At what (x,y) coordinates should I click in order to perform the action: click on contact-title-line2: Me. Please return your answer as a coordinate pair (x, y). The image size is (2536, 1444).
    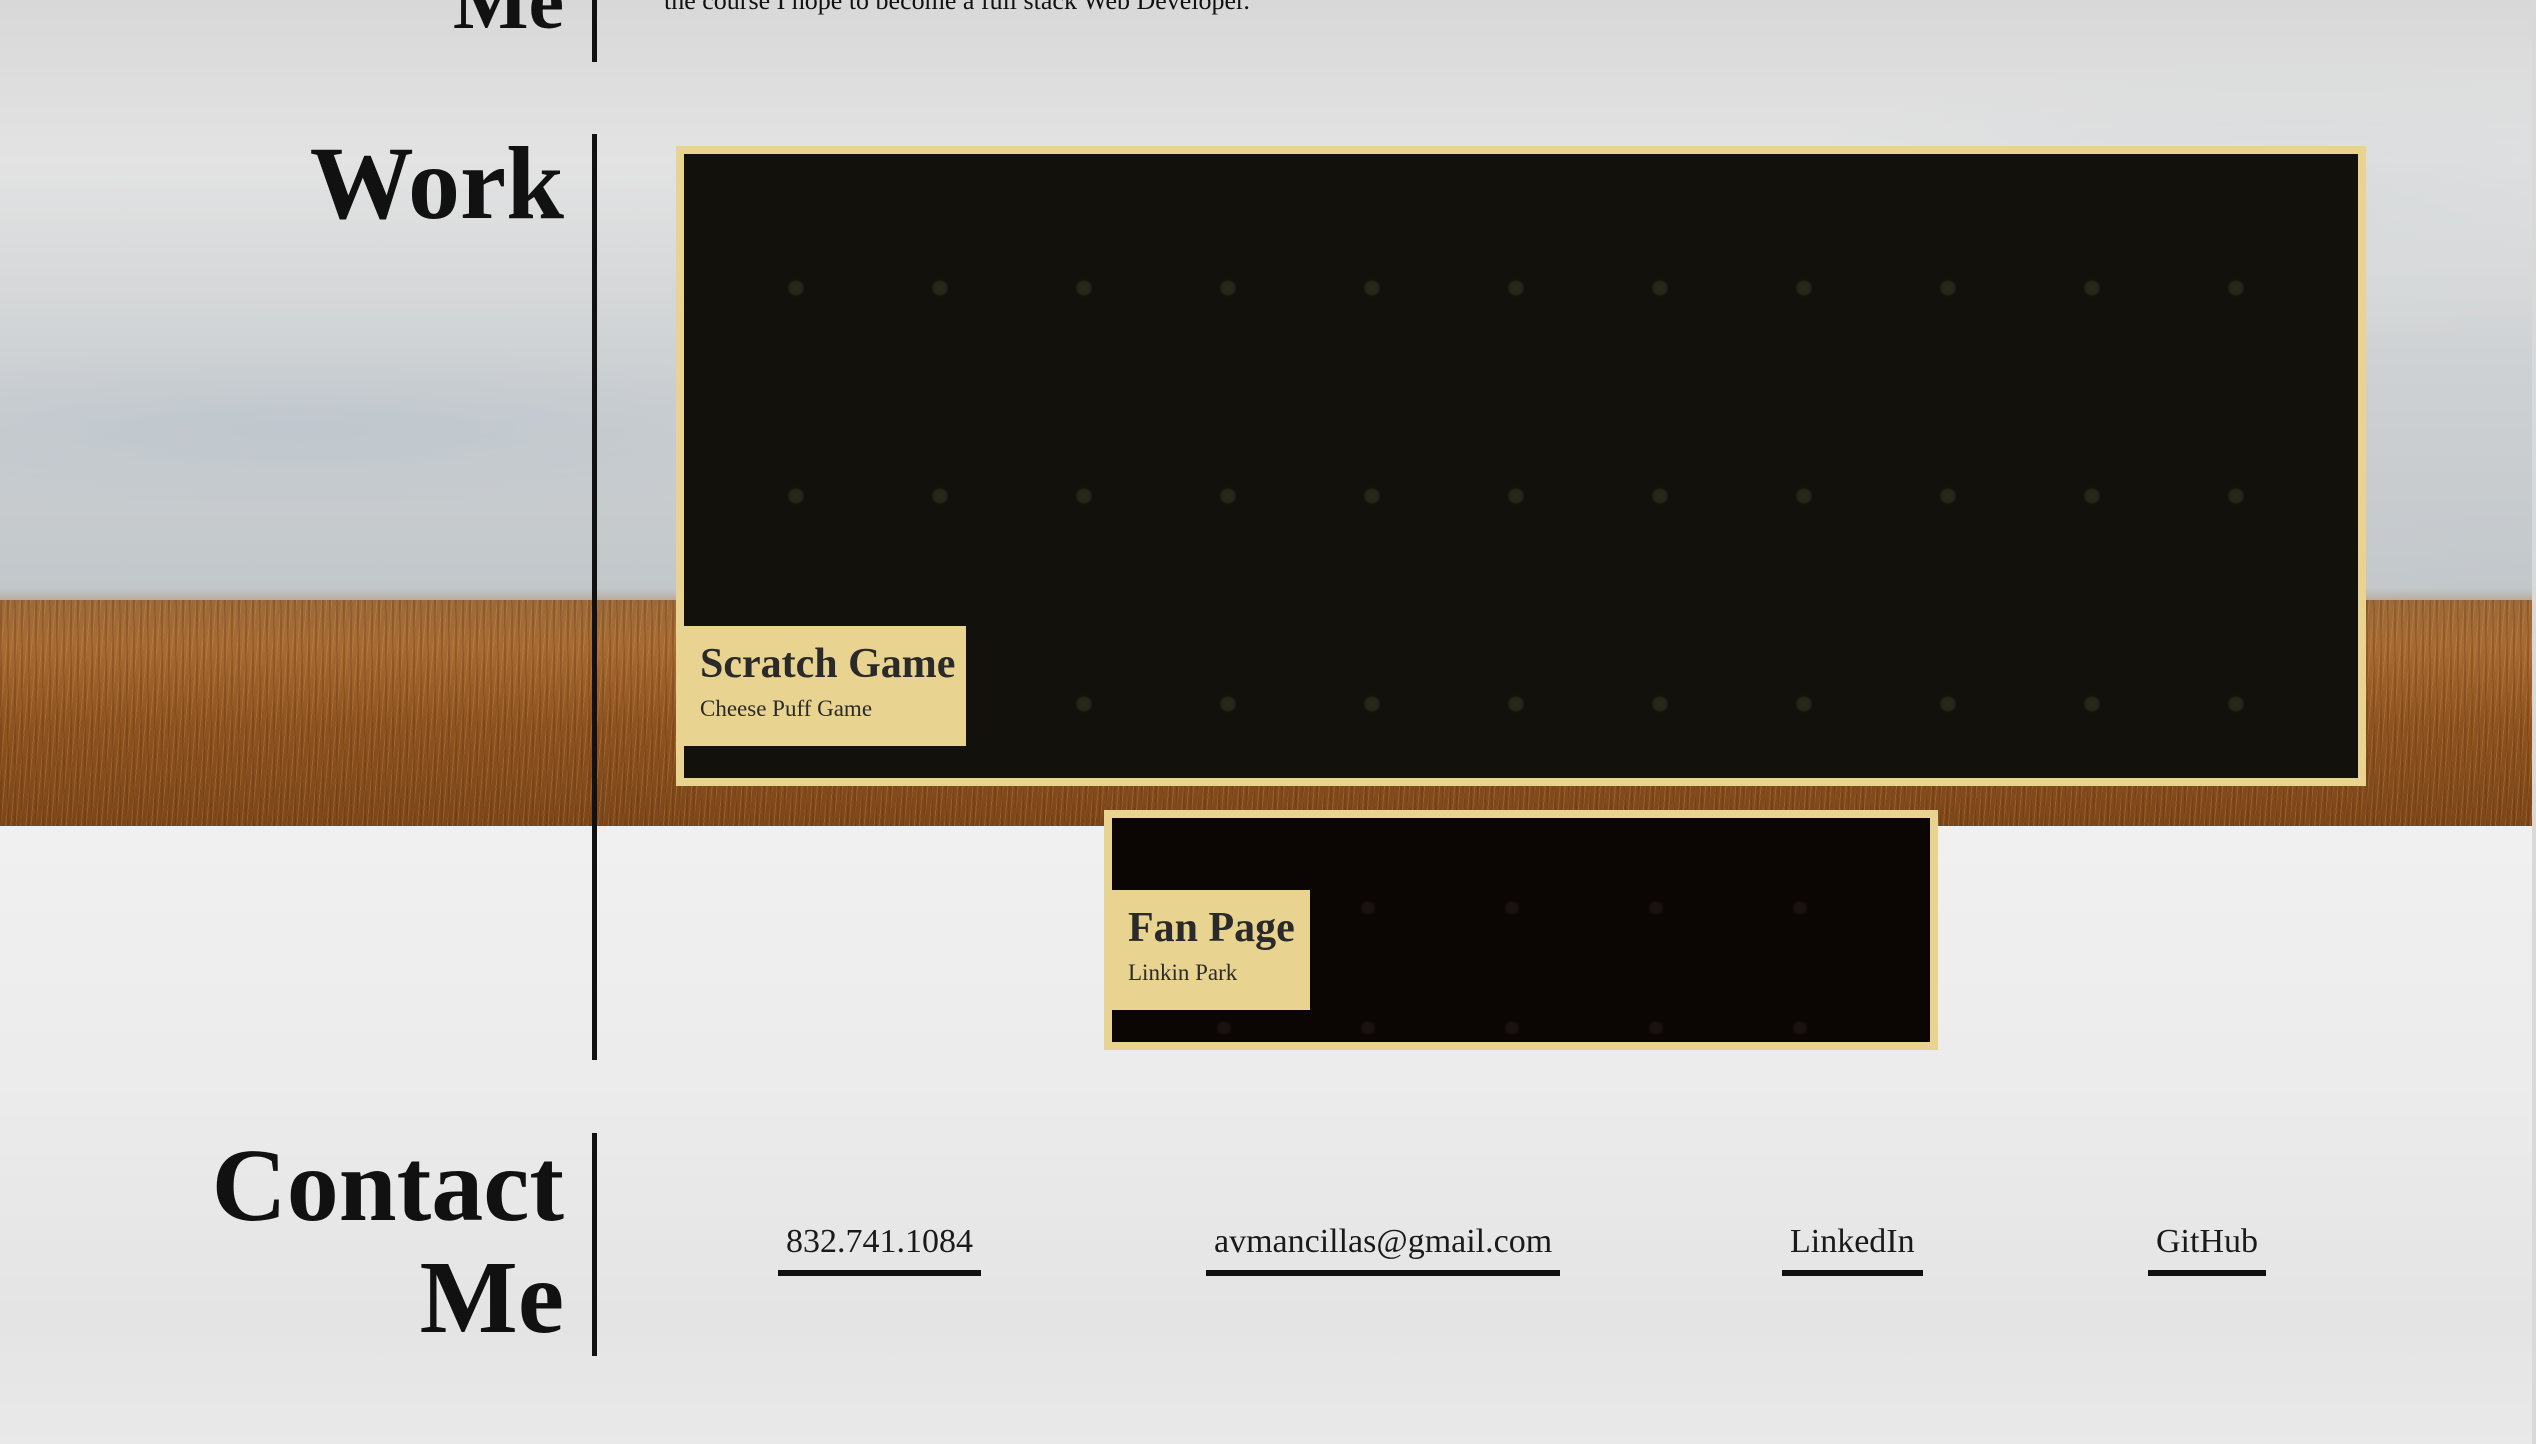
    Looking at the image, I should click on (491, 1297).